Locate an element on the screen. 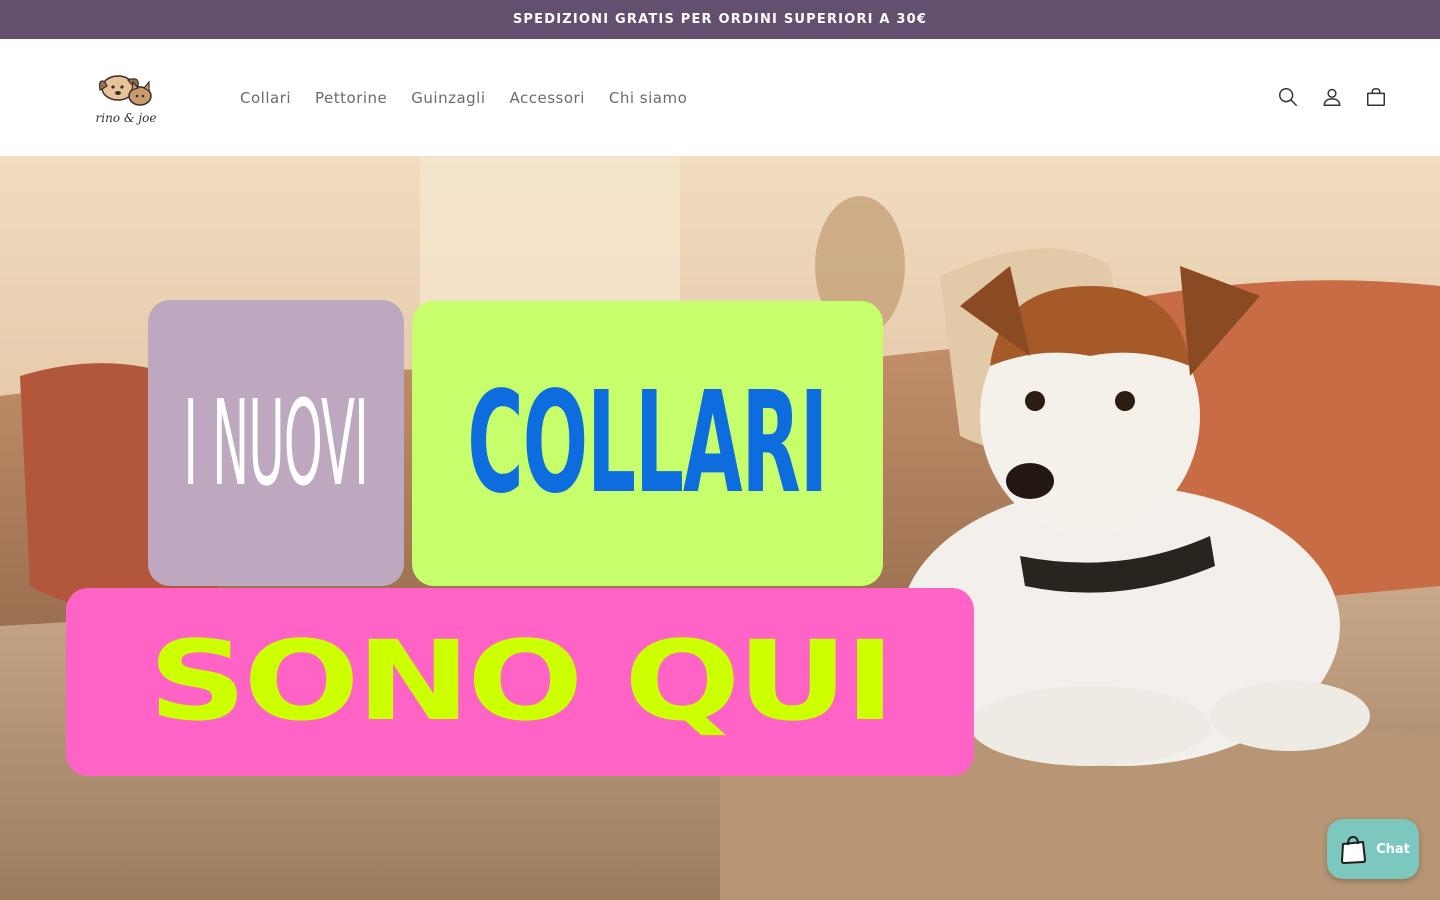  logo: rino & joe is located at coordinates (126, 98).